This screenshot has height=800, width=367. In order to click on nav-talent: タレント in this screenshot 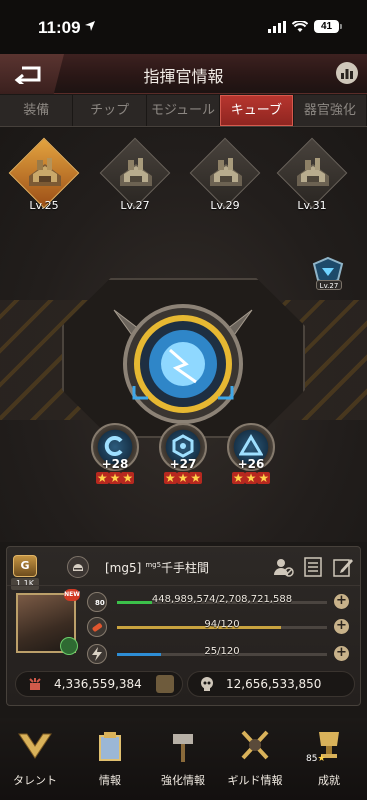, I will do `click(35, 758)`.